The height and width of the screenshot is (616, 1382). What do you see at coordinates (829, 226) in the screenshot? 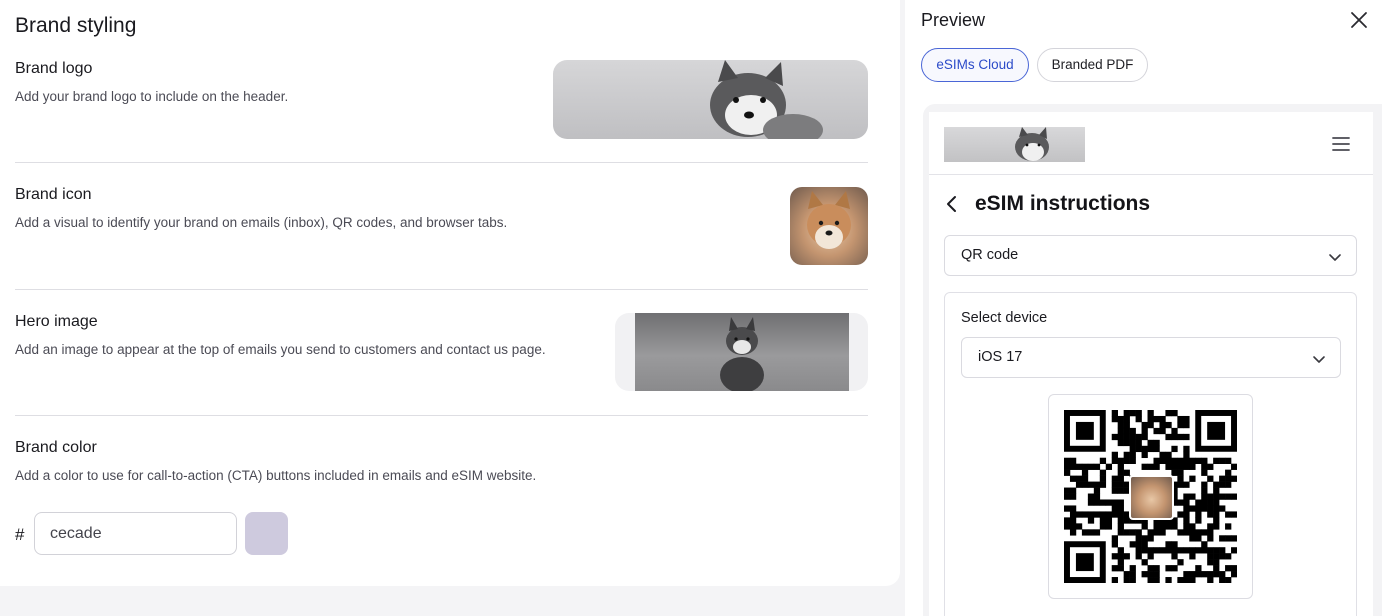
I see `brand-icon-image` at bounding box center [829, 226].